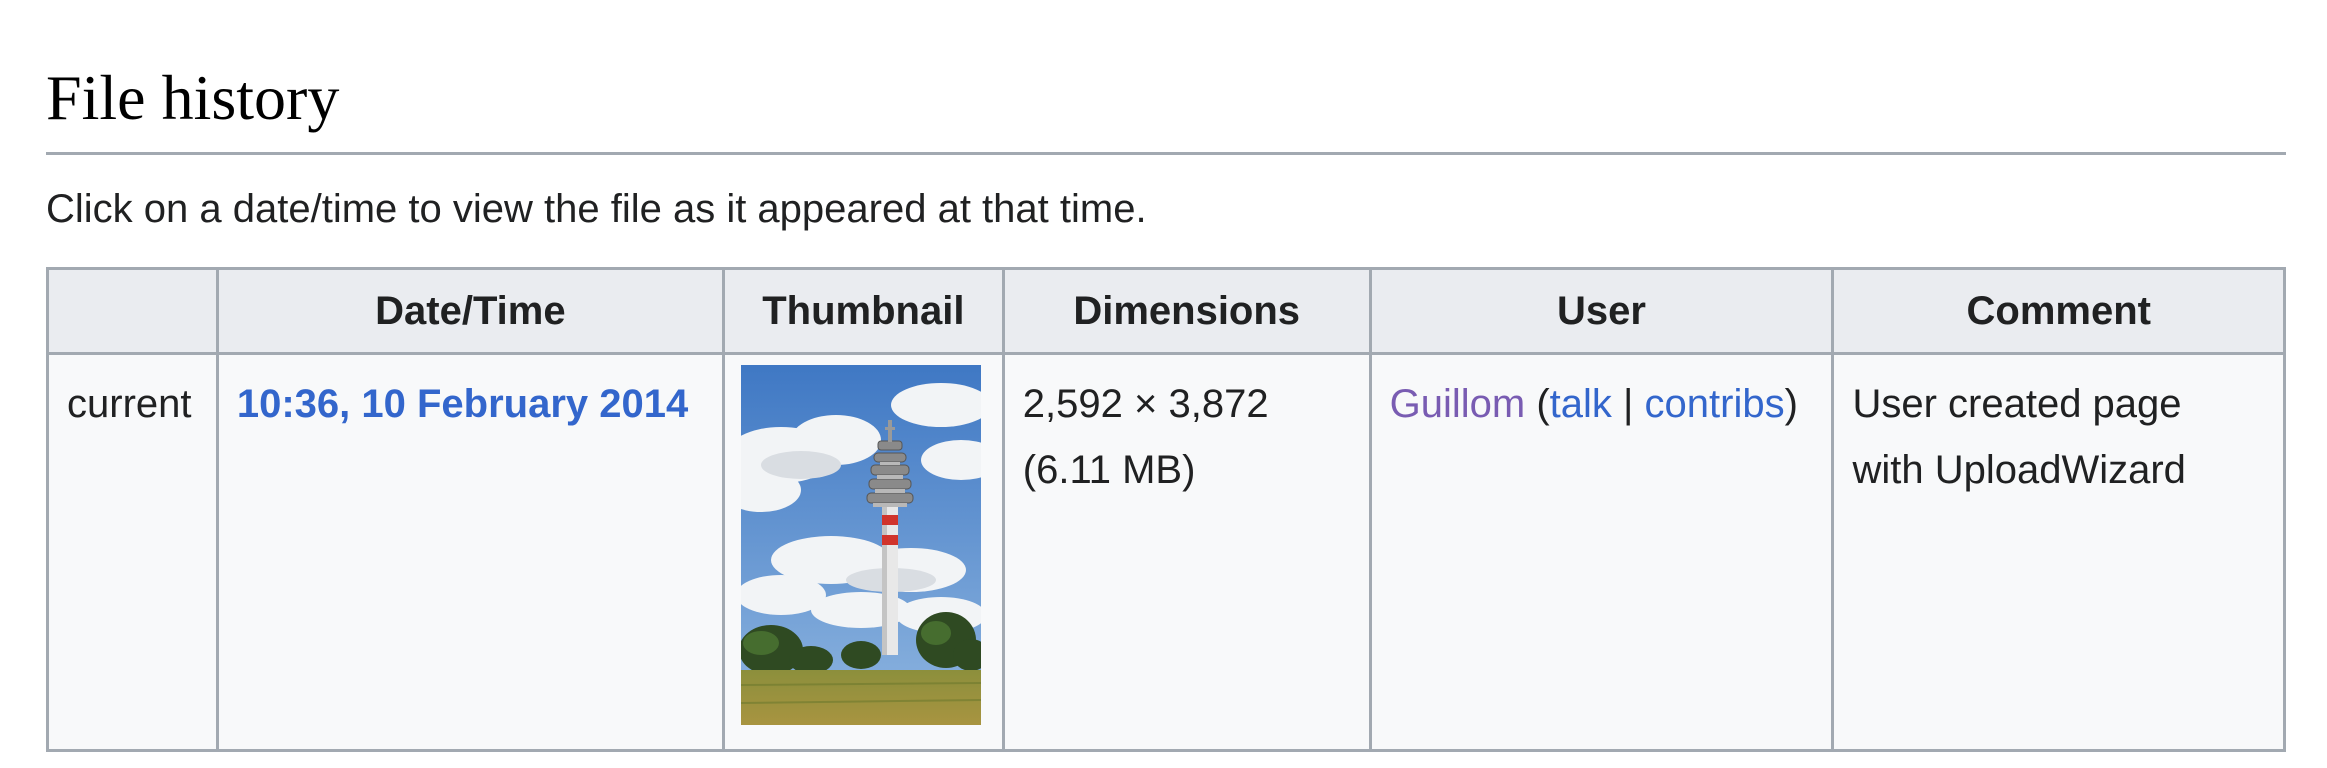 Image resolution: width=2327 pixels, height=768 pixels. Describe the element at coordinates (2019, 470) in the screenshot. I see `comment-line-2: with UploadWizard` at that location.